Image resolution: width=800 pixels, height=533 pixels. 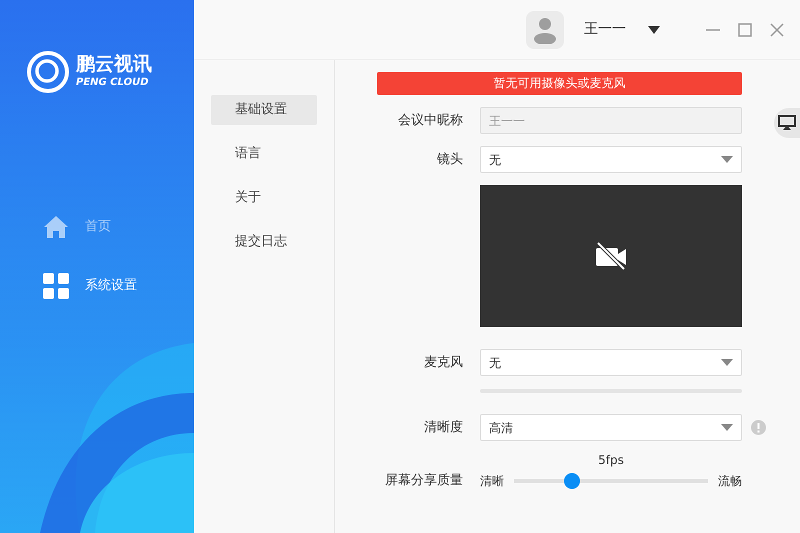 What do you see at coordinates (264, 154) in the screenshot?
I see `settings-menu-item: 语言` at bounding box center [264, 154].